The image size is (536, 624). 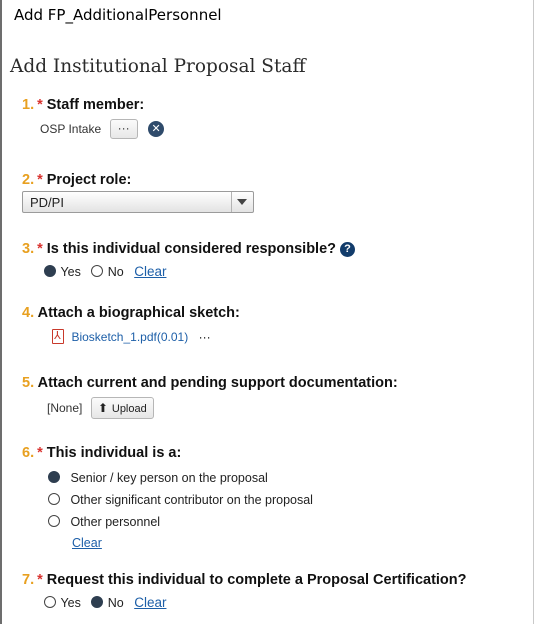 I want to click on upload-icon: ⬆, so click(x=102, y=408).